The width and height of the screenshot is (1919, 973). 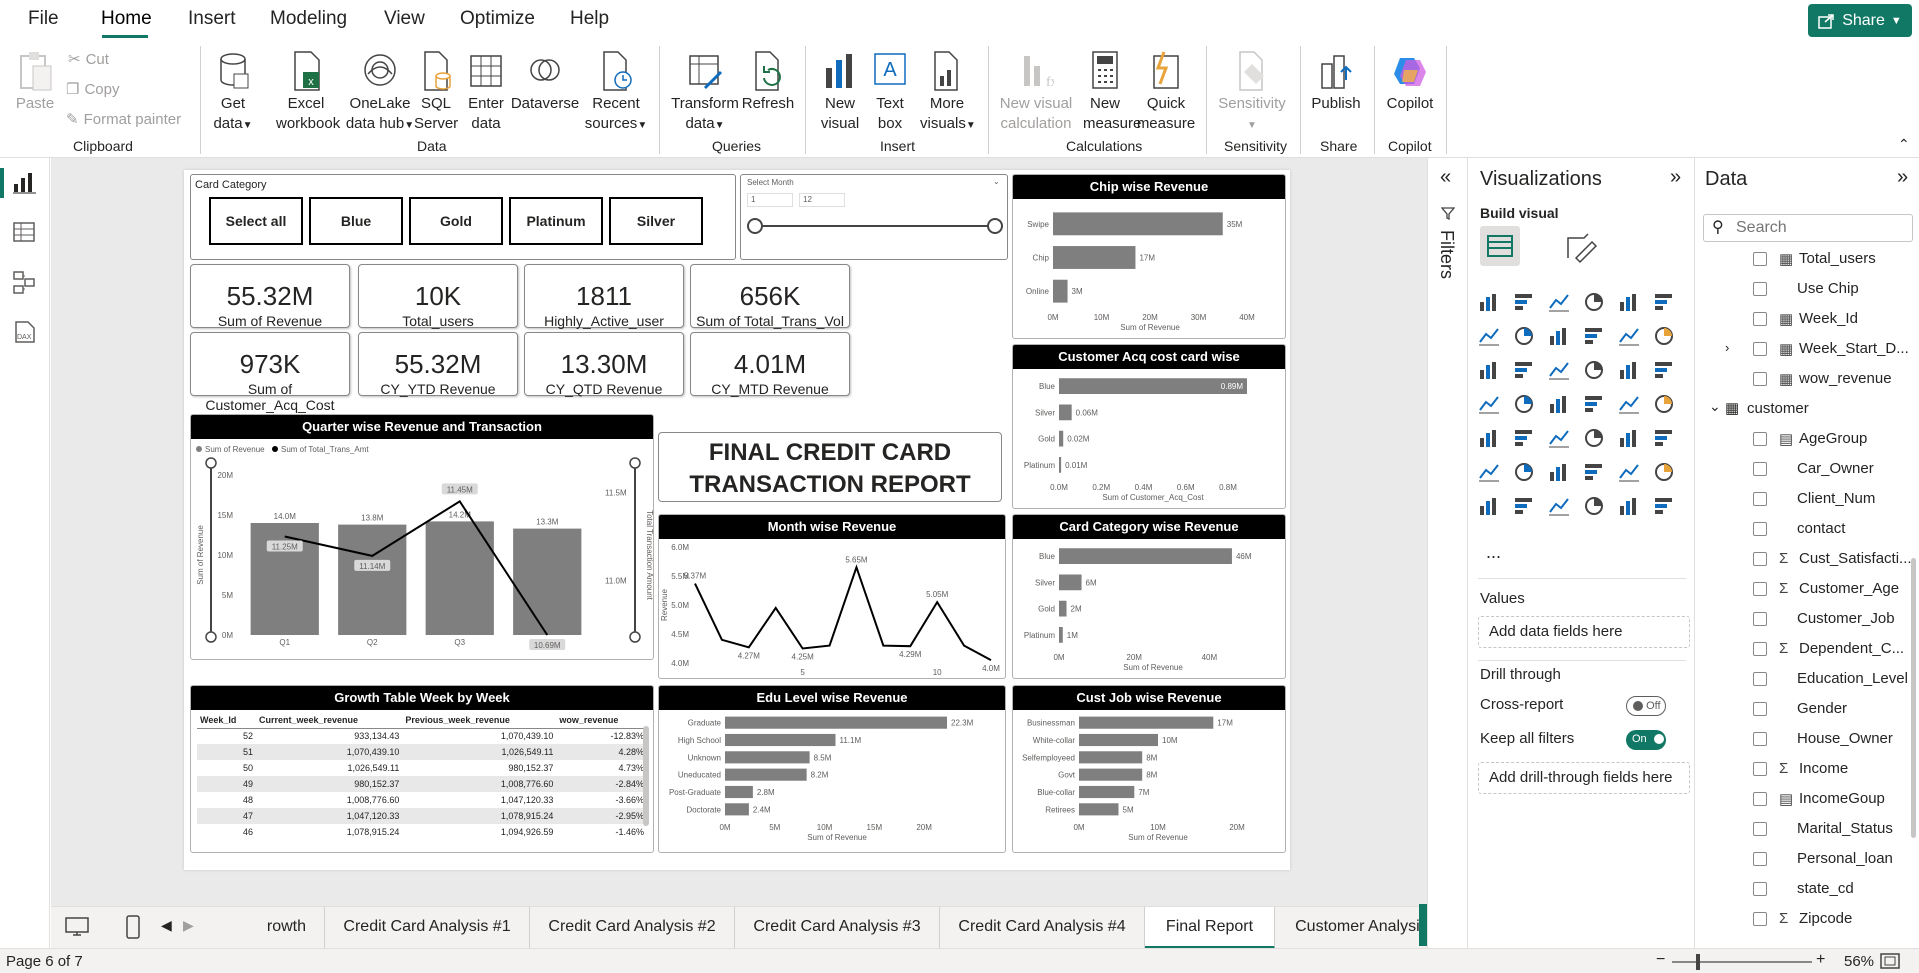 What do you see at coordinates (1489, 438) in the screenshot?
I see `multirow-card-icon` at bounding box center [1489, 438].